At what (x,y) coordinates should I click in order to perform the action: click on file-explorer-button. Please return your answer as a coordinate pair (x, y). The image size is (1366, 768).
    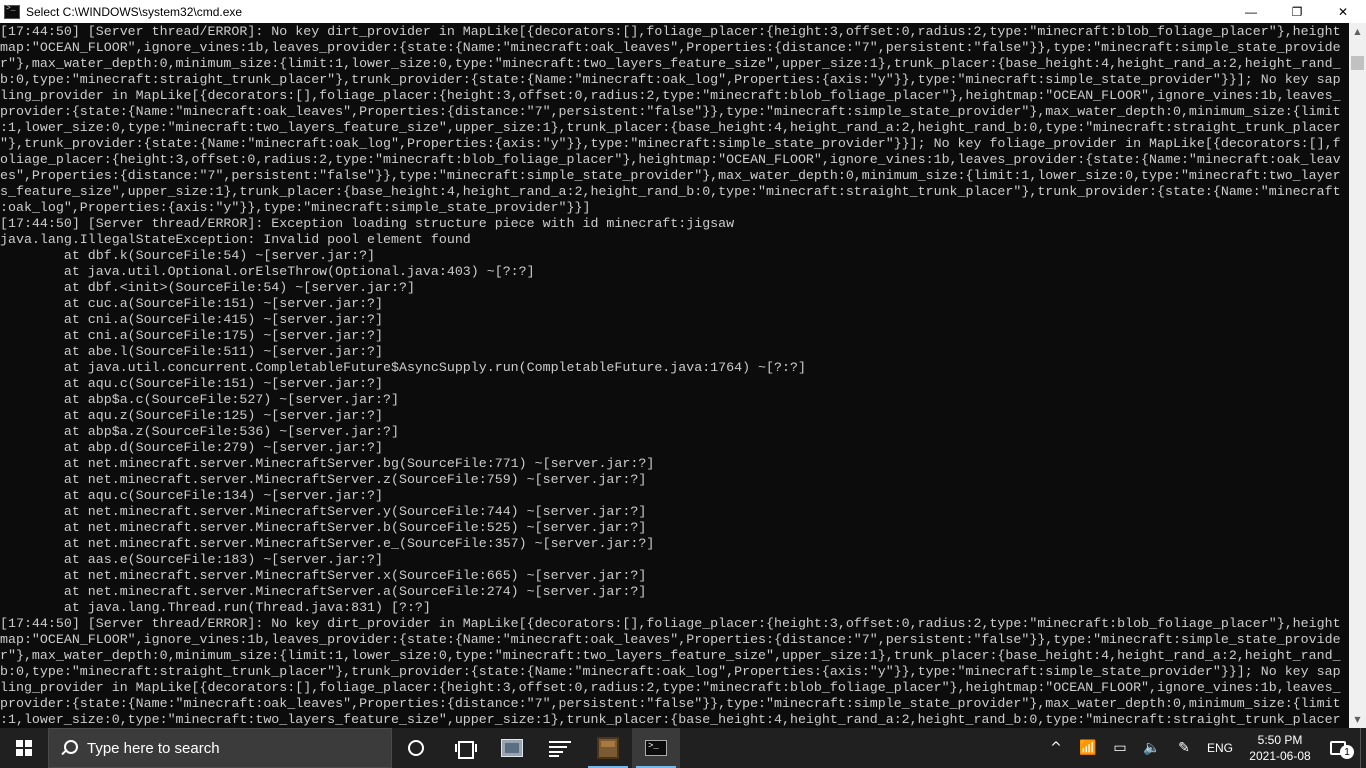
    Looking at the image, I should click on (512, 748).